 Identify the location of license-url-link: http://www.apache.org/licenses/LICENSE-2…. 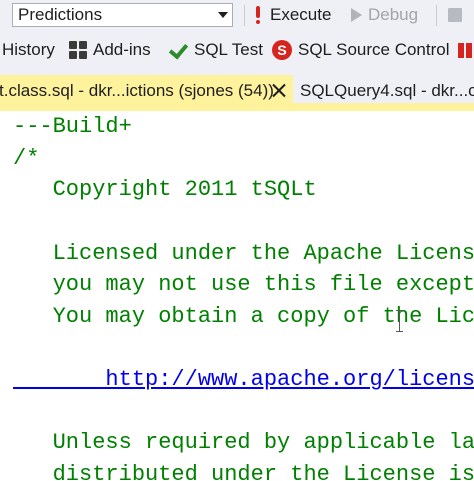
(243, 380).